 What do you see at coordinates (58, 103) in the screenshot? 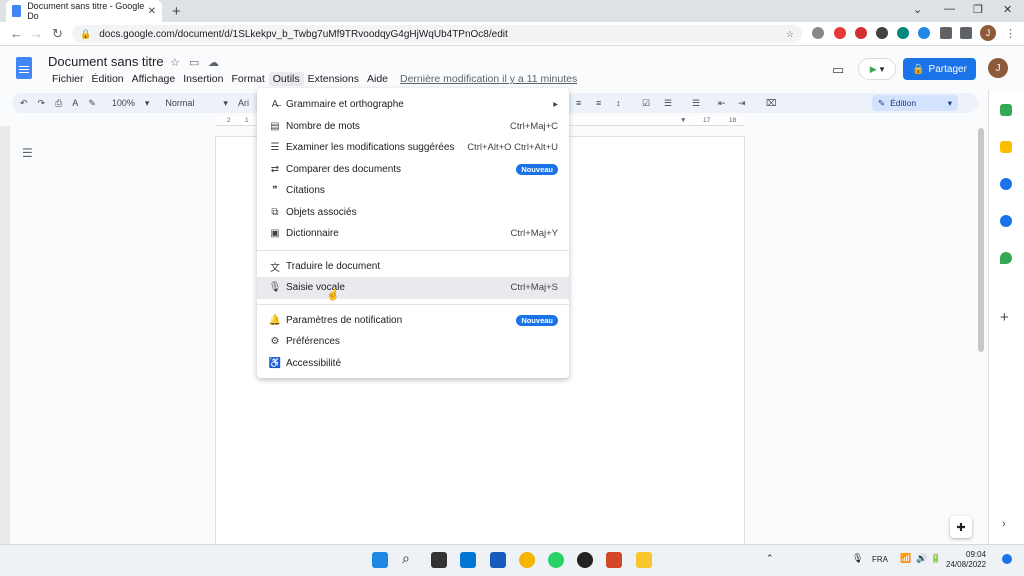
I see `print-icon: ⎙` at bounding box center [58, 103].